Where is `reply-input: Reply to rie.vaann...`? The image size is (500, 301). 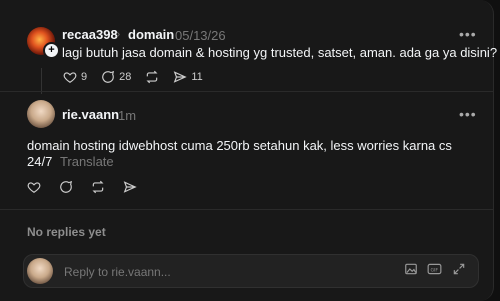 reply-input: Reply to rie.vaann... is located at coordinates (117, 272).